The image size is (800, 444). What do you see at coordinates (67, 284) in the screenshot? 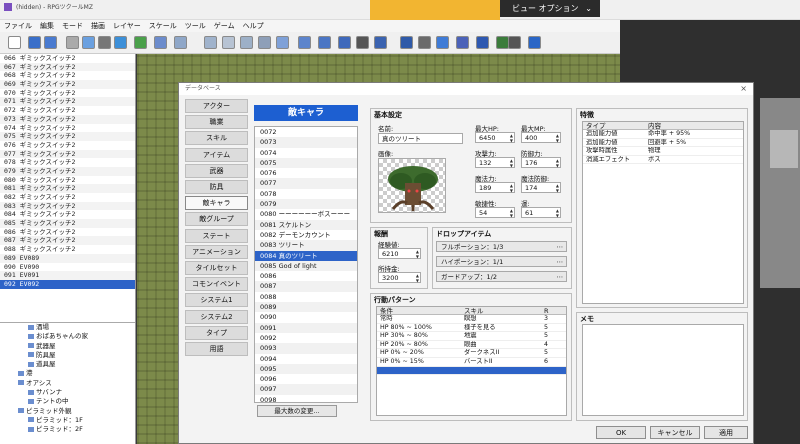
I see `switch-list-item: 092 EV092` at bounding box center [67, 284].